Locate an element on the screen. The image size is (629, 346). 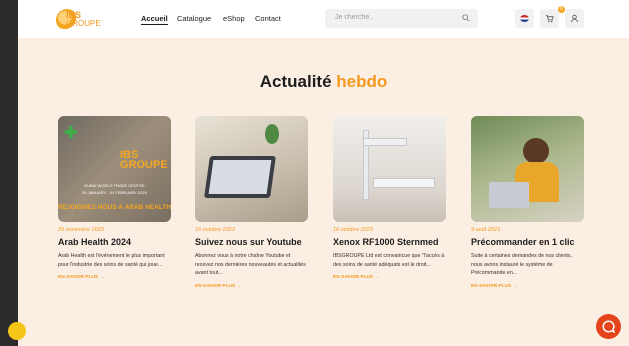
news-image-caption: DUBAI WORLD TRADE CENTRE is located at coordinates (114, 185).